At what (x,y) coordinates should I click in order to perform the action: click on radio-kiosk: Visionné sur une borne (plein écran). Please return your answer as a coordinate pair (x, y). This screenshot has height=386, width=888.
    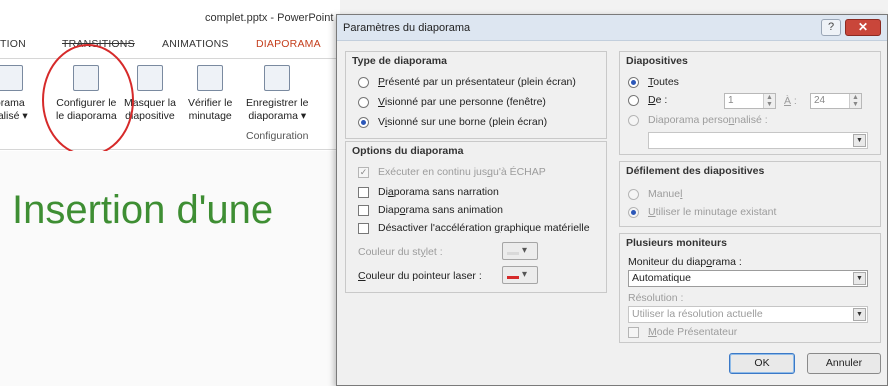
    Looking at the image, I should click on (452, 122).